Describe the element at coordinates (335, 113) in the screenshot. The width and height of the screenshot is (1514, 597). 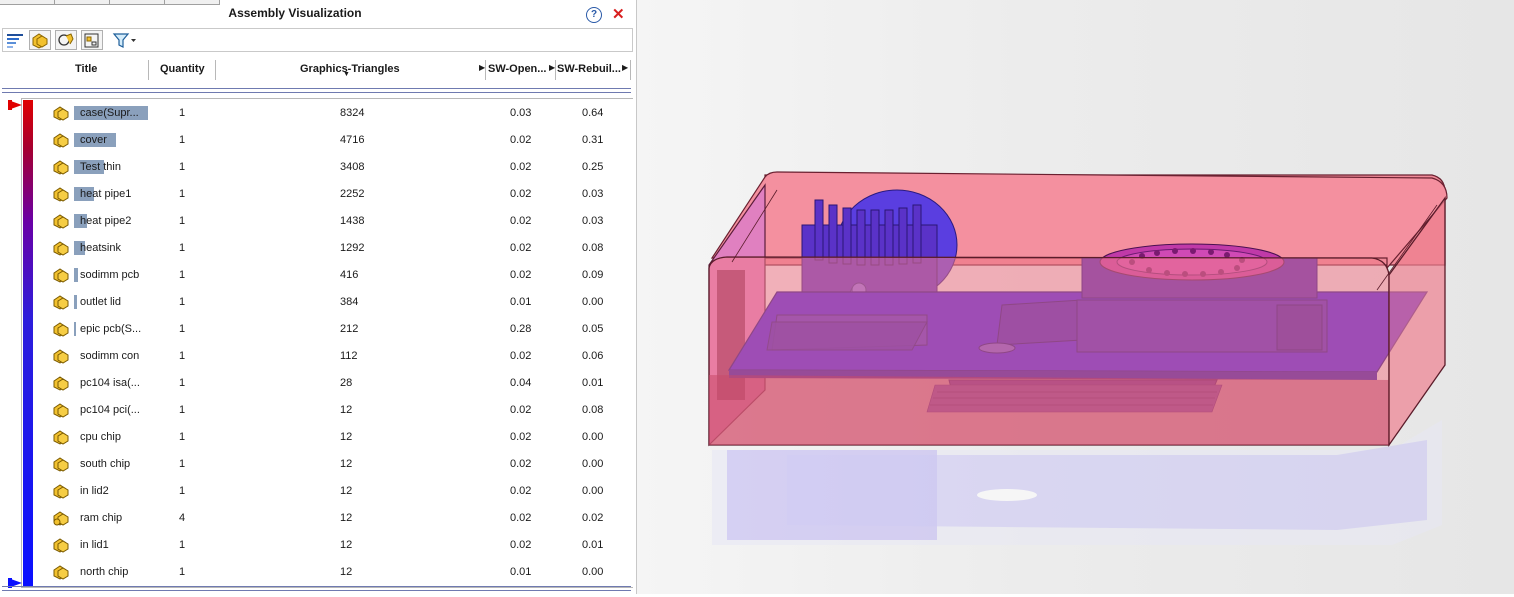
I see `list-row: case(Supr... 1 8324 0.03 0.64` at that location.